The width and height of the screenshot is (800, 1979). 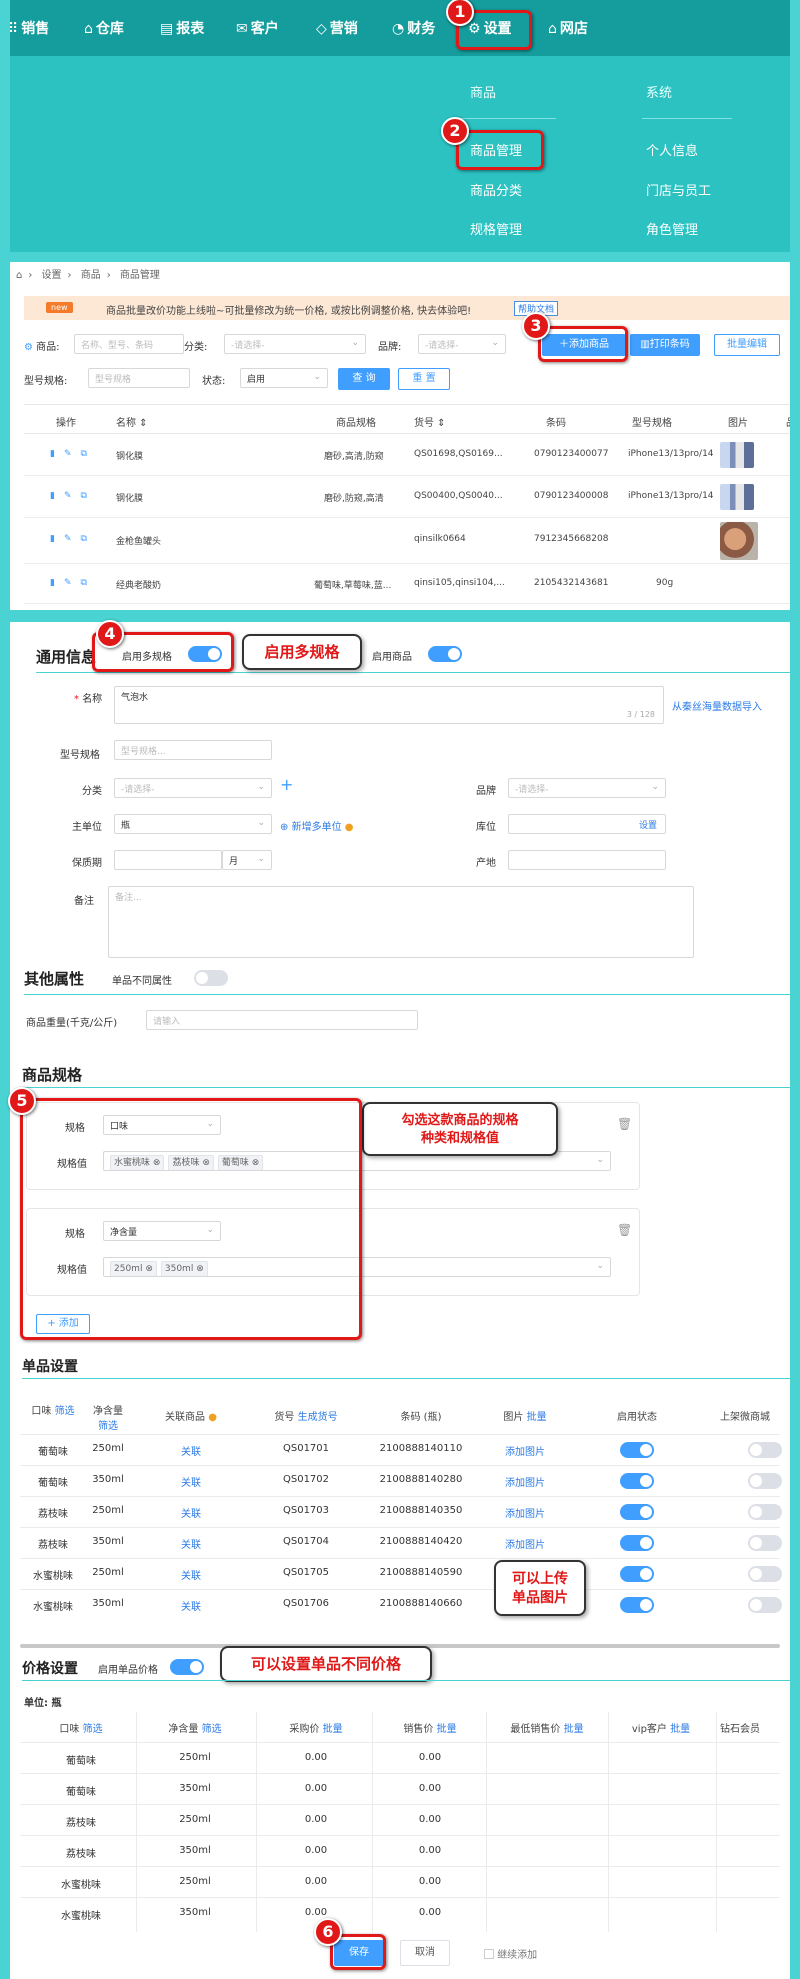 I want to click on cancel-button: 取消, so click(x=425, y=1953).